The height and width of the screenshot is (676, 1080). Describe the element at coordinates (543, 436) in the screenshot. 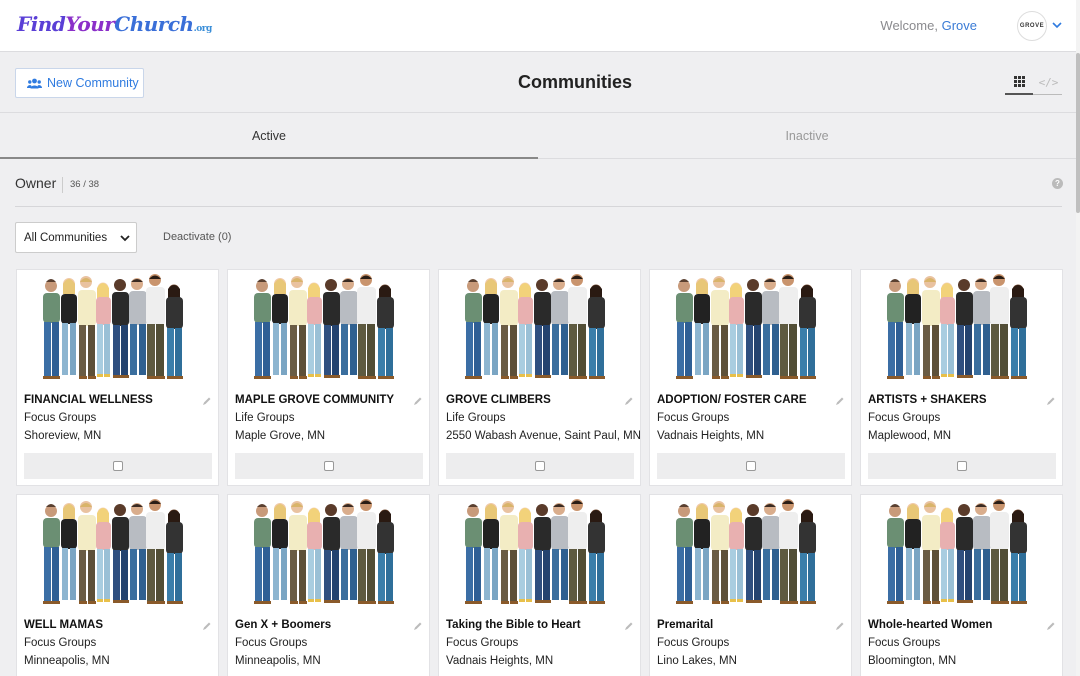

I see `community-location: 2550 Wabash Avenue, Saint Paul, MN` at that location.